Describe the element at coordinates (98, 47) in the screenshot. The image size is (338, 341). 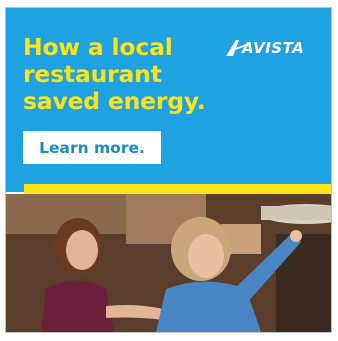
I see `headline-line-1: How a local` at that location.